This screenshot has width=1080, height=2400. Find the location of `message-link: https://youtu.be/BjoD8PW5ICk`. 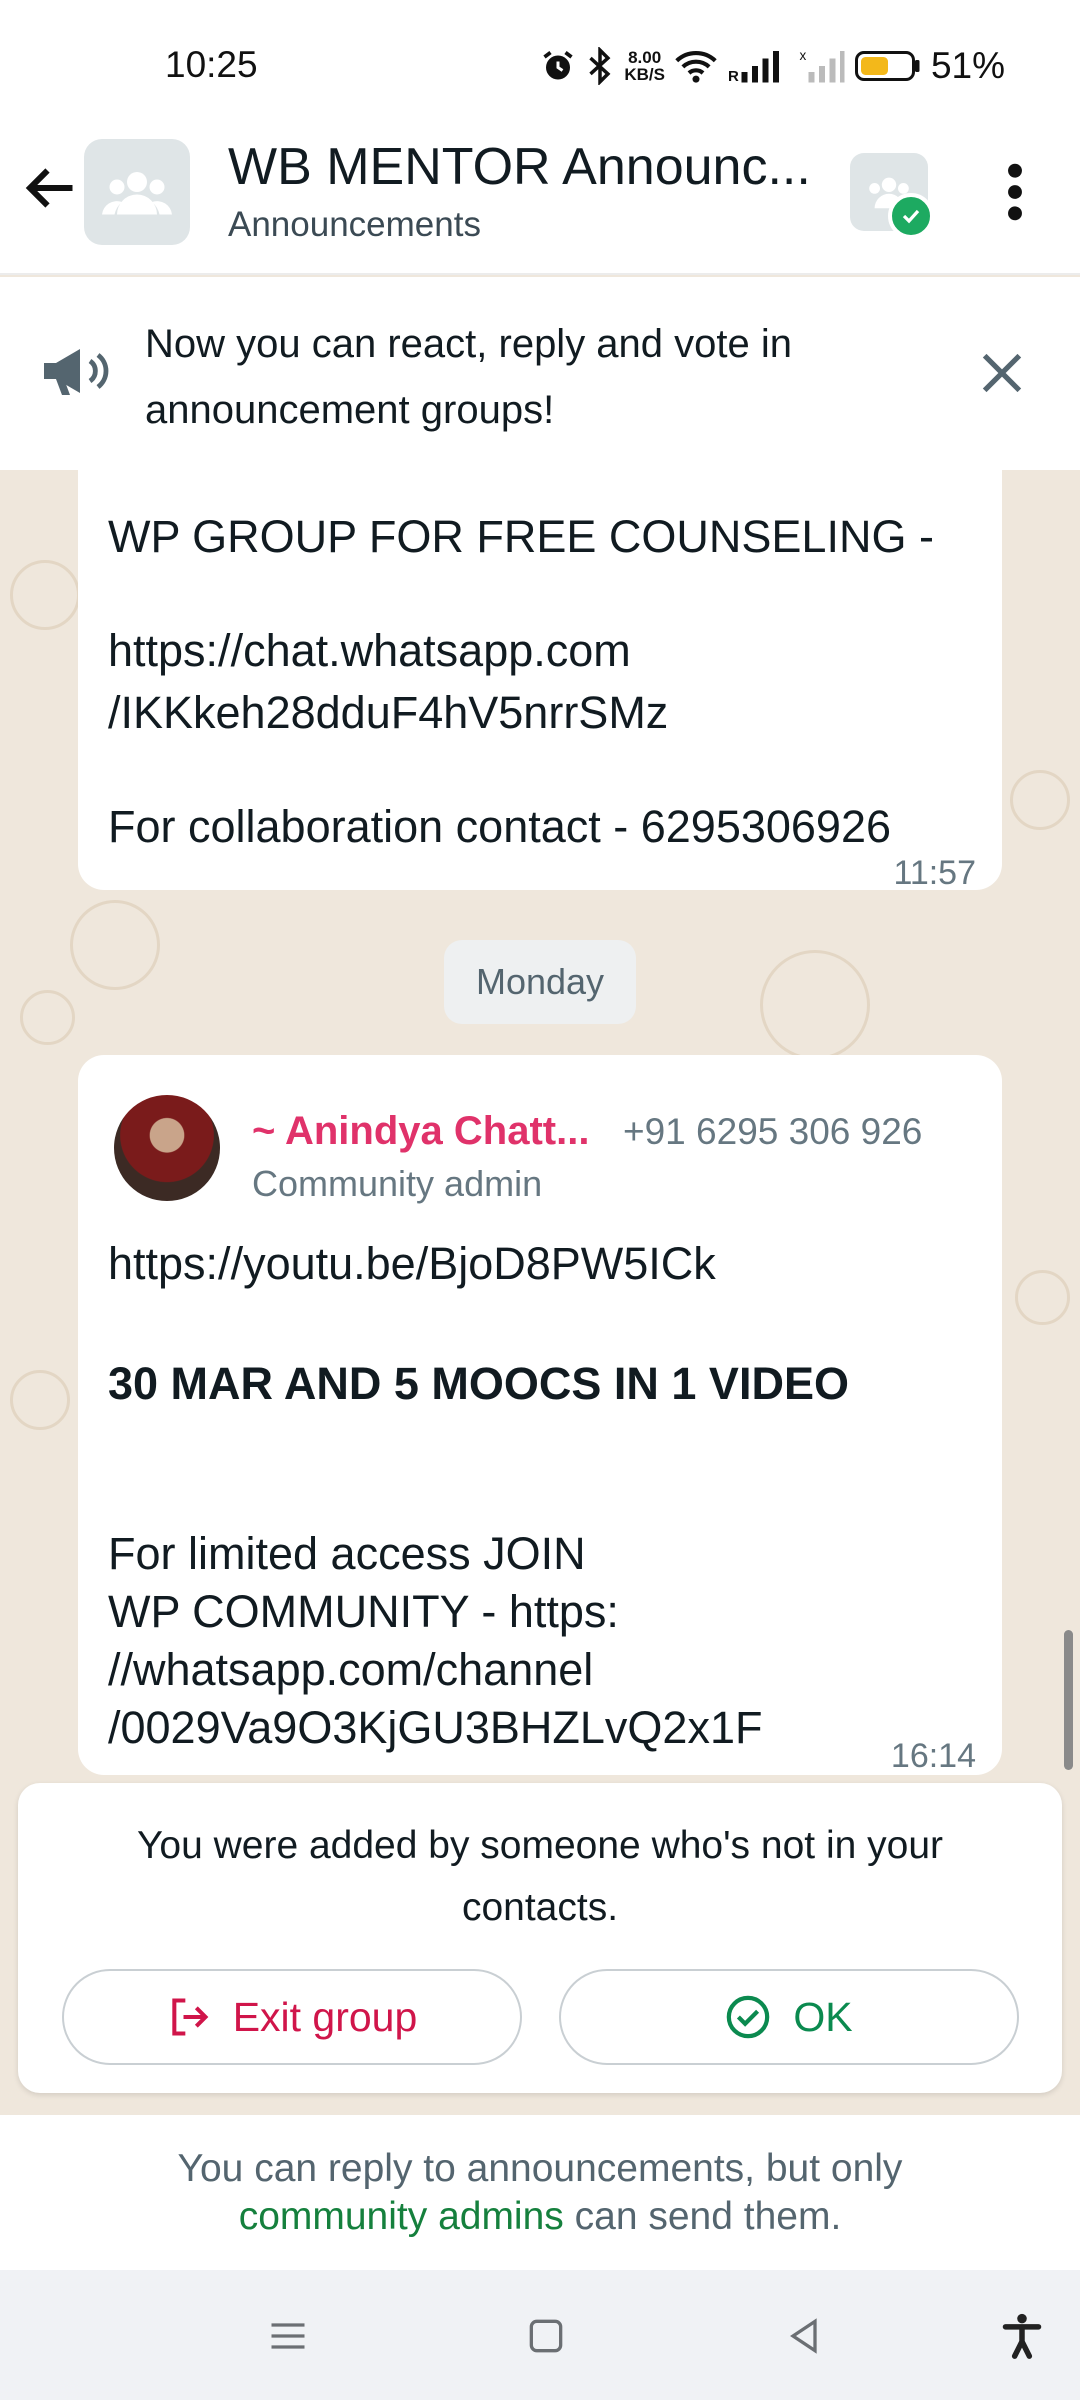

message-link: https://youtu.be/BjoD8PW5ICk is located at coordinates (412, 1264).